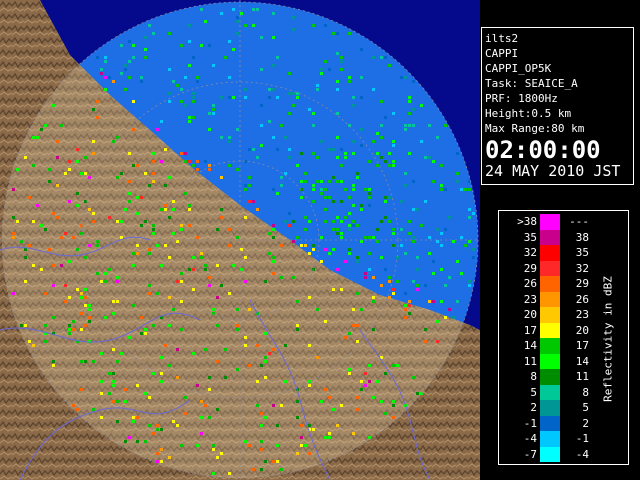 This screenshot has width=640, height=480. I want to click on legend-color-swatch, so click(550, 423).